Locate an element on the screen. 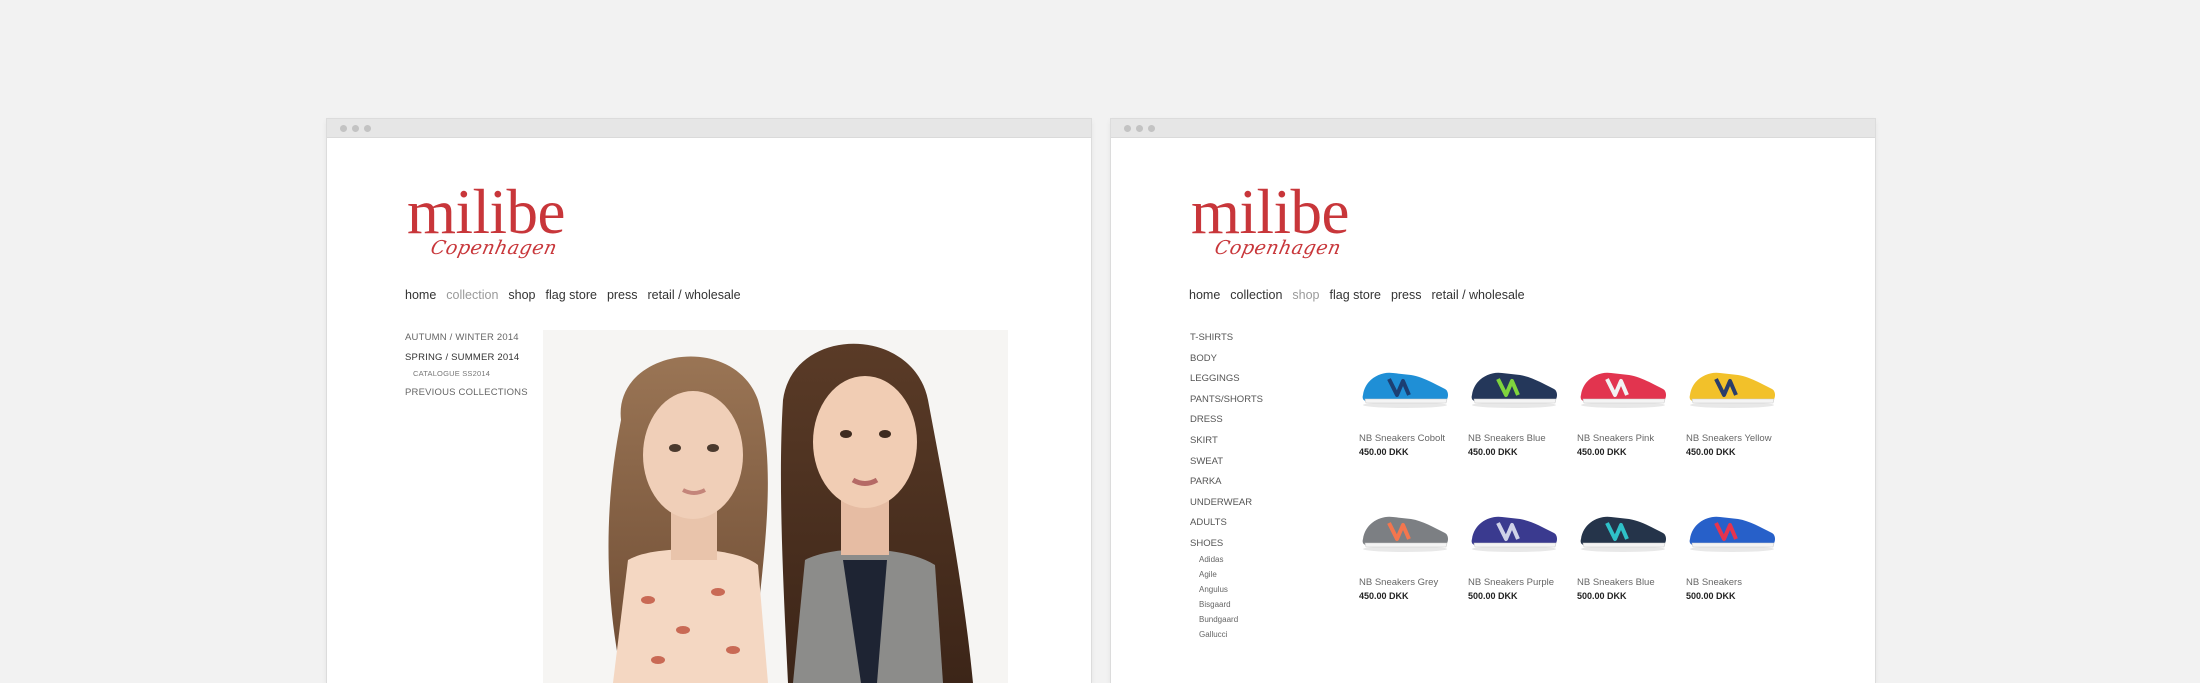 The width and height of the screenshot is (2200, 683). product-name: NB Sneakers Pink is located at coordinates (1631, 438).